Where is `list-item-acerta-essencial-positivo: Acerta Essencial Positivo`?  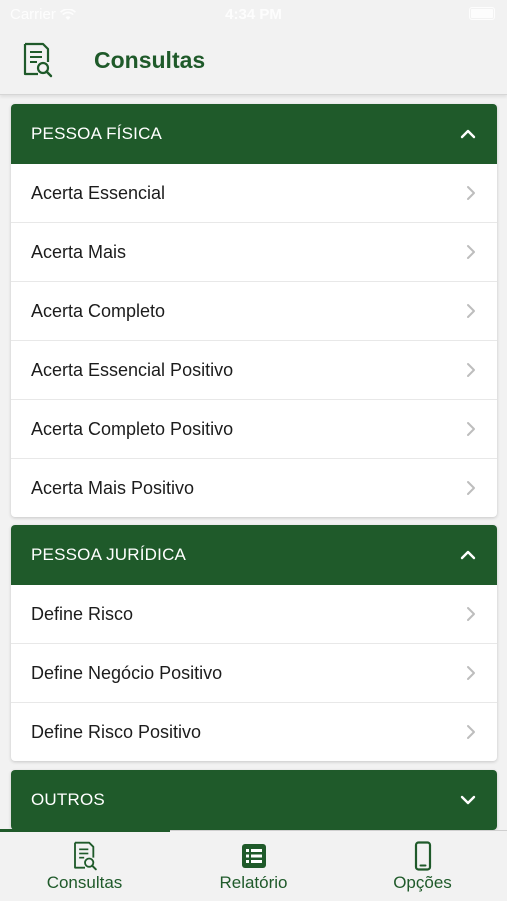
list-item-acerta-essencial-positivo: Acerta Essencial Positivo is located at coordinates (254, 370).